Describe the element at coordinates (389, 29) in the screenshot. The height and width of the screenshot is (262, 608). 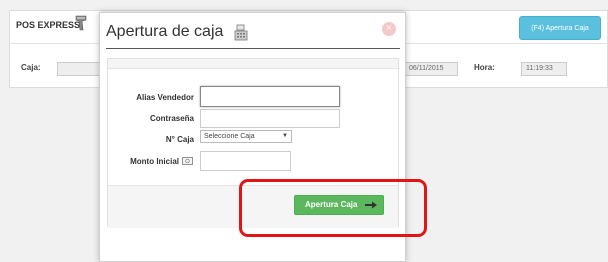
I see `close-icon: ×` at that location.